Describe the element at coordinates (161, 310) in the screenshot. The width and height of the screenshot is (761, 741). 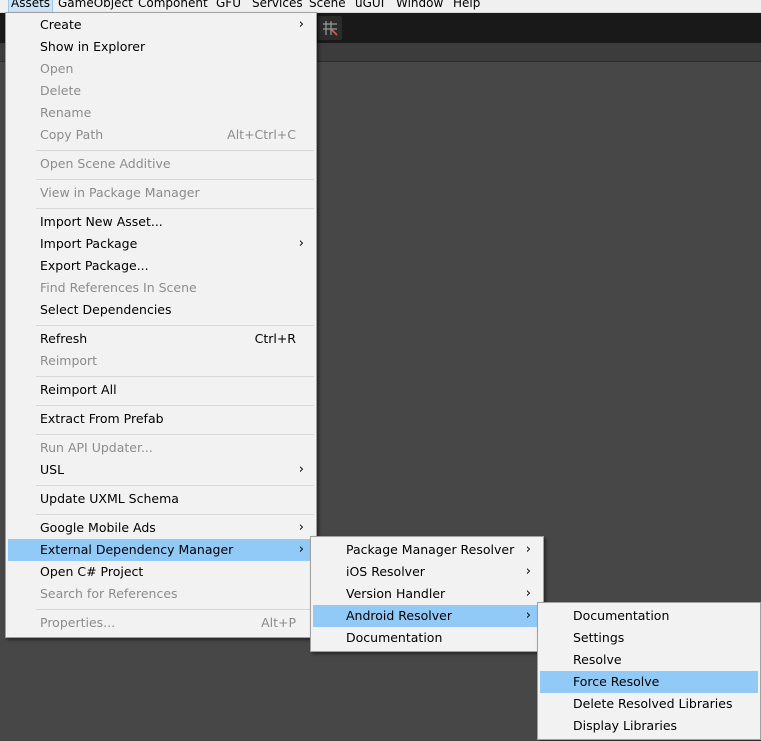
I see `menu-item-select-dependencies: Select Dependencies` at that location.